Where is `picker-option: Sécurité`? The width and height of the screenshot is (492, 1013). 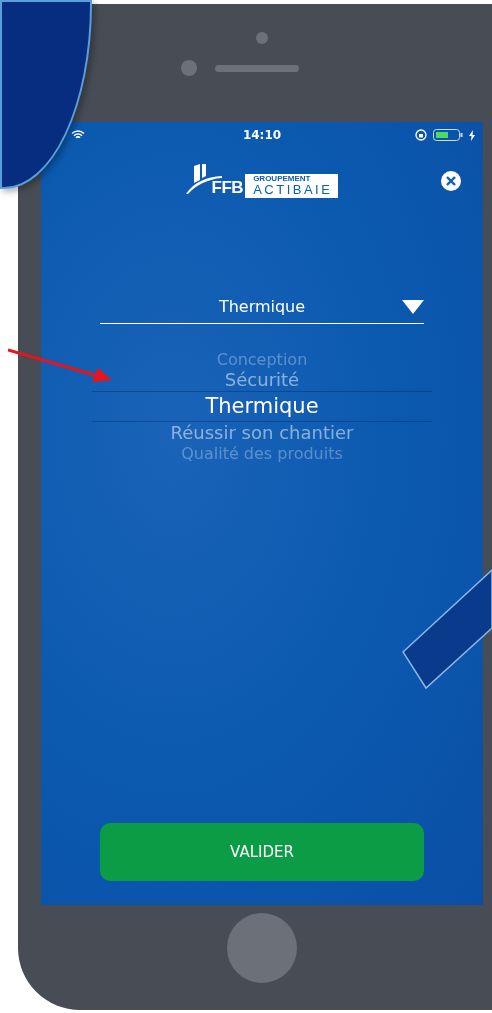
picker-option: Sécurité is located at coordinates (262, 380).